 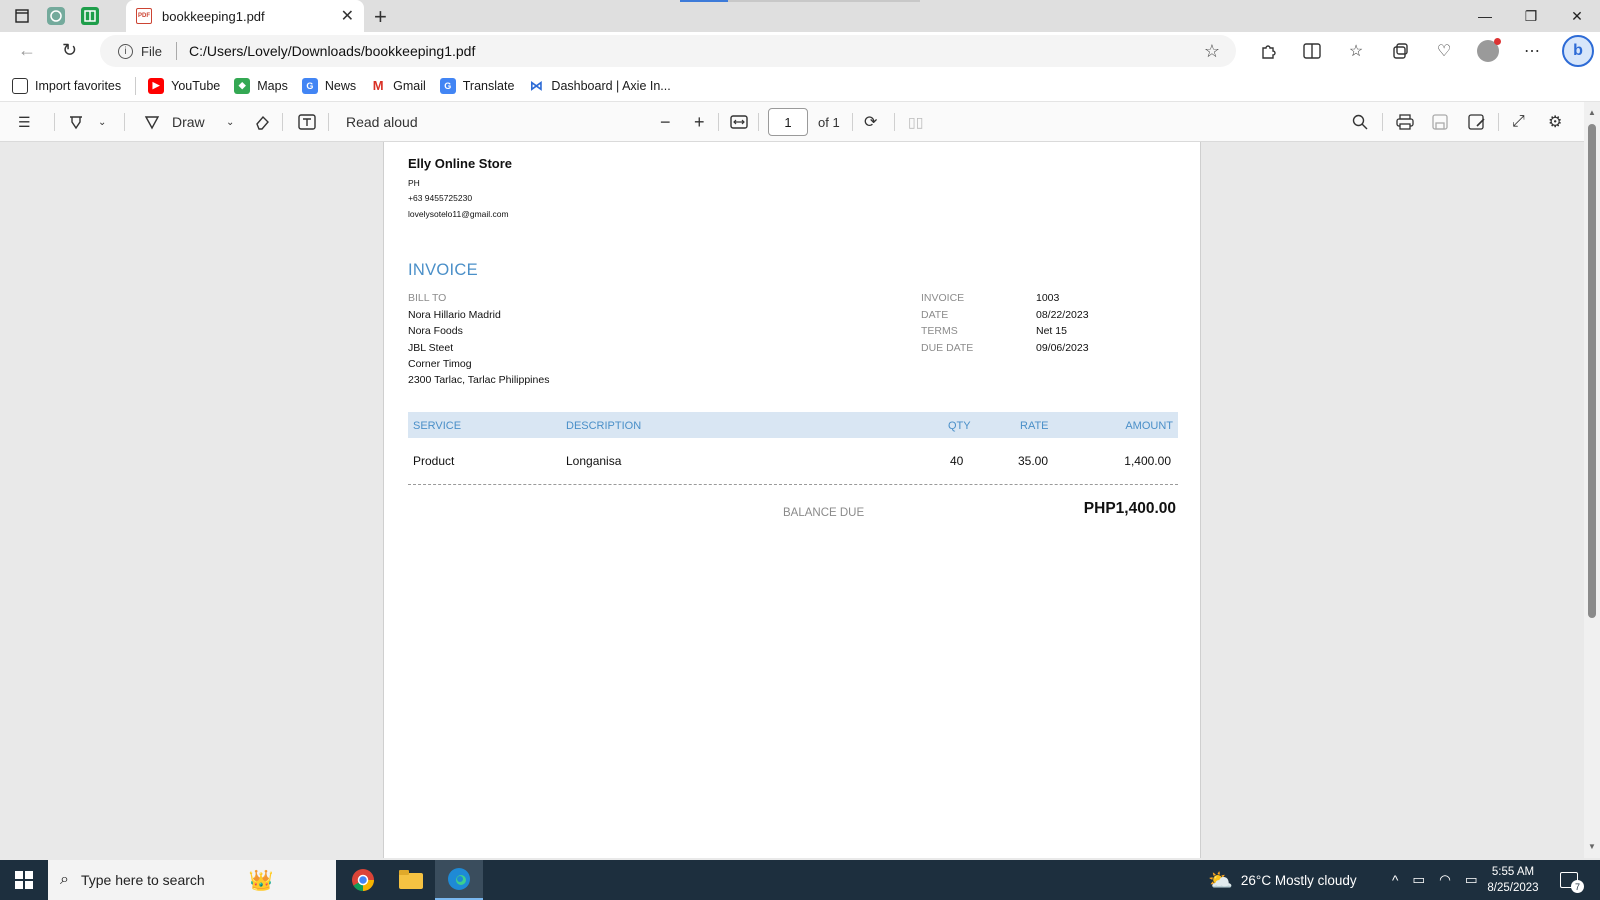 I want to click on fav-youtube: ▶ YouTube, so click(x=184, y=85).